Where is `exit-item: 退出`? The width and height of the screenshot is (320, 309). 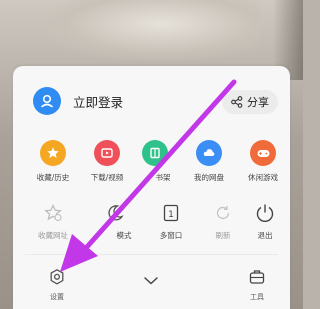
exit-item: 退出 is located at coordinates (265, 221).